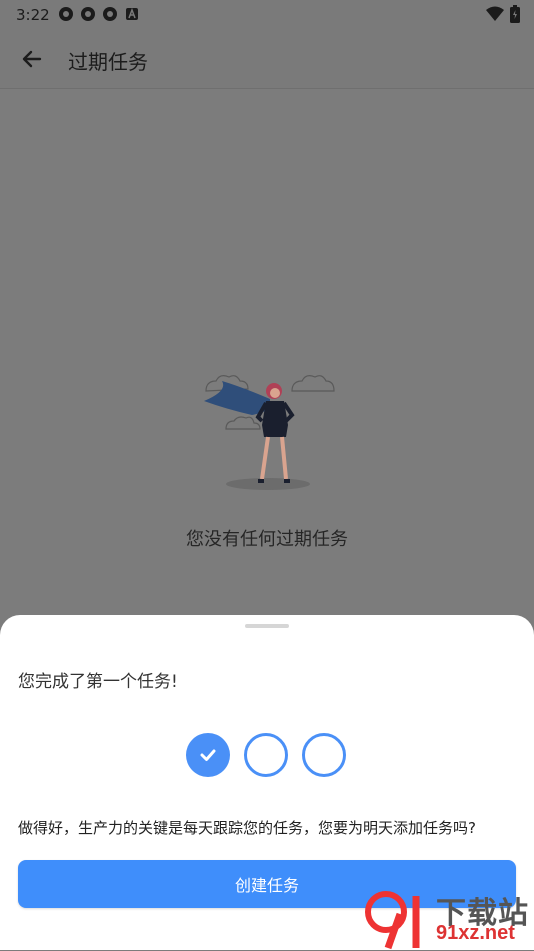  What do you see at coordinates (267, 626) in the screenshot?
I see `sheet-drag-handle` at bounding box center [267, 626].